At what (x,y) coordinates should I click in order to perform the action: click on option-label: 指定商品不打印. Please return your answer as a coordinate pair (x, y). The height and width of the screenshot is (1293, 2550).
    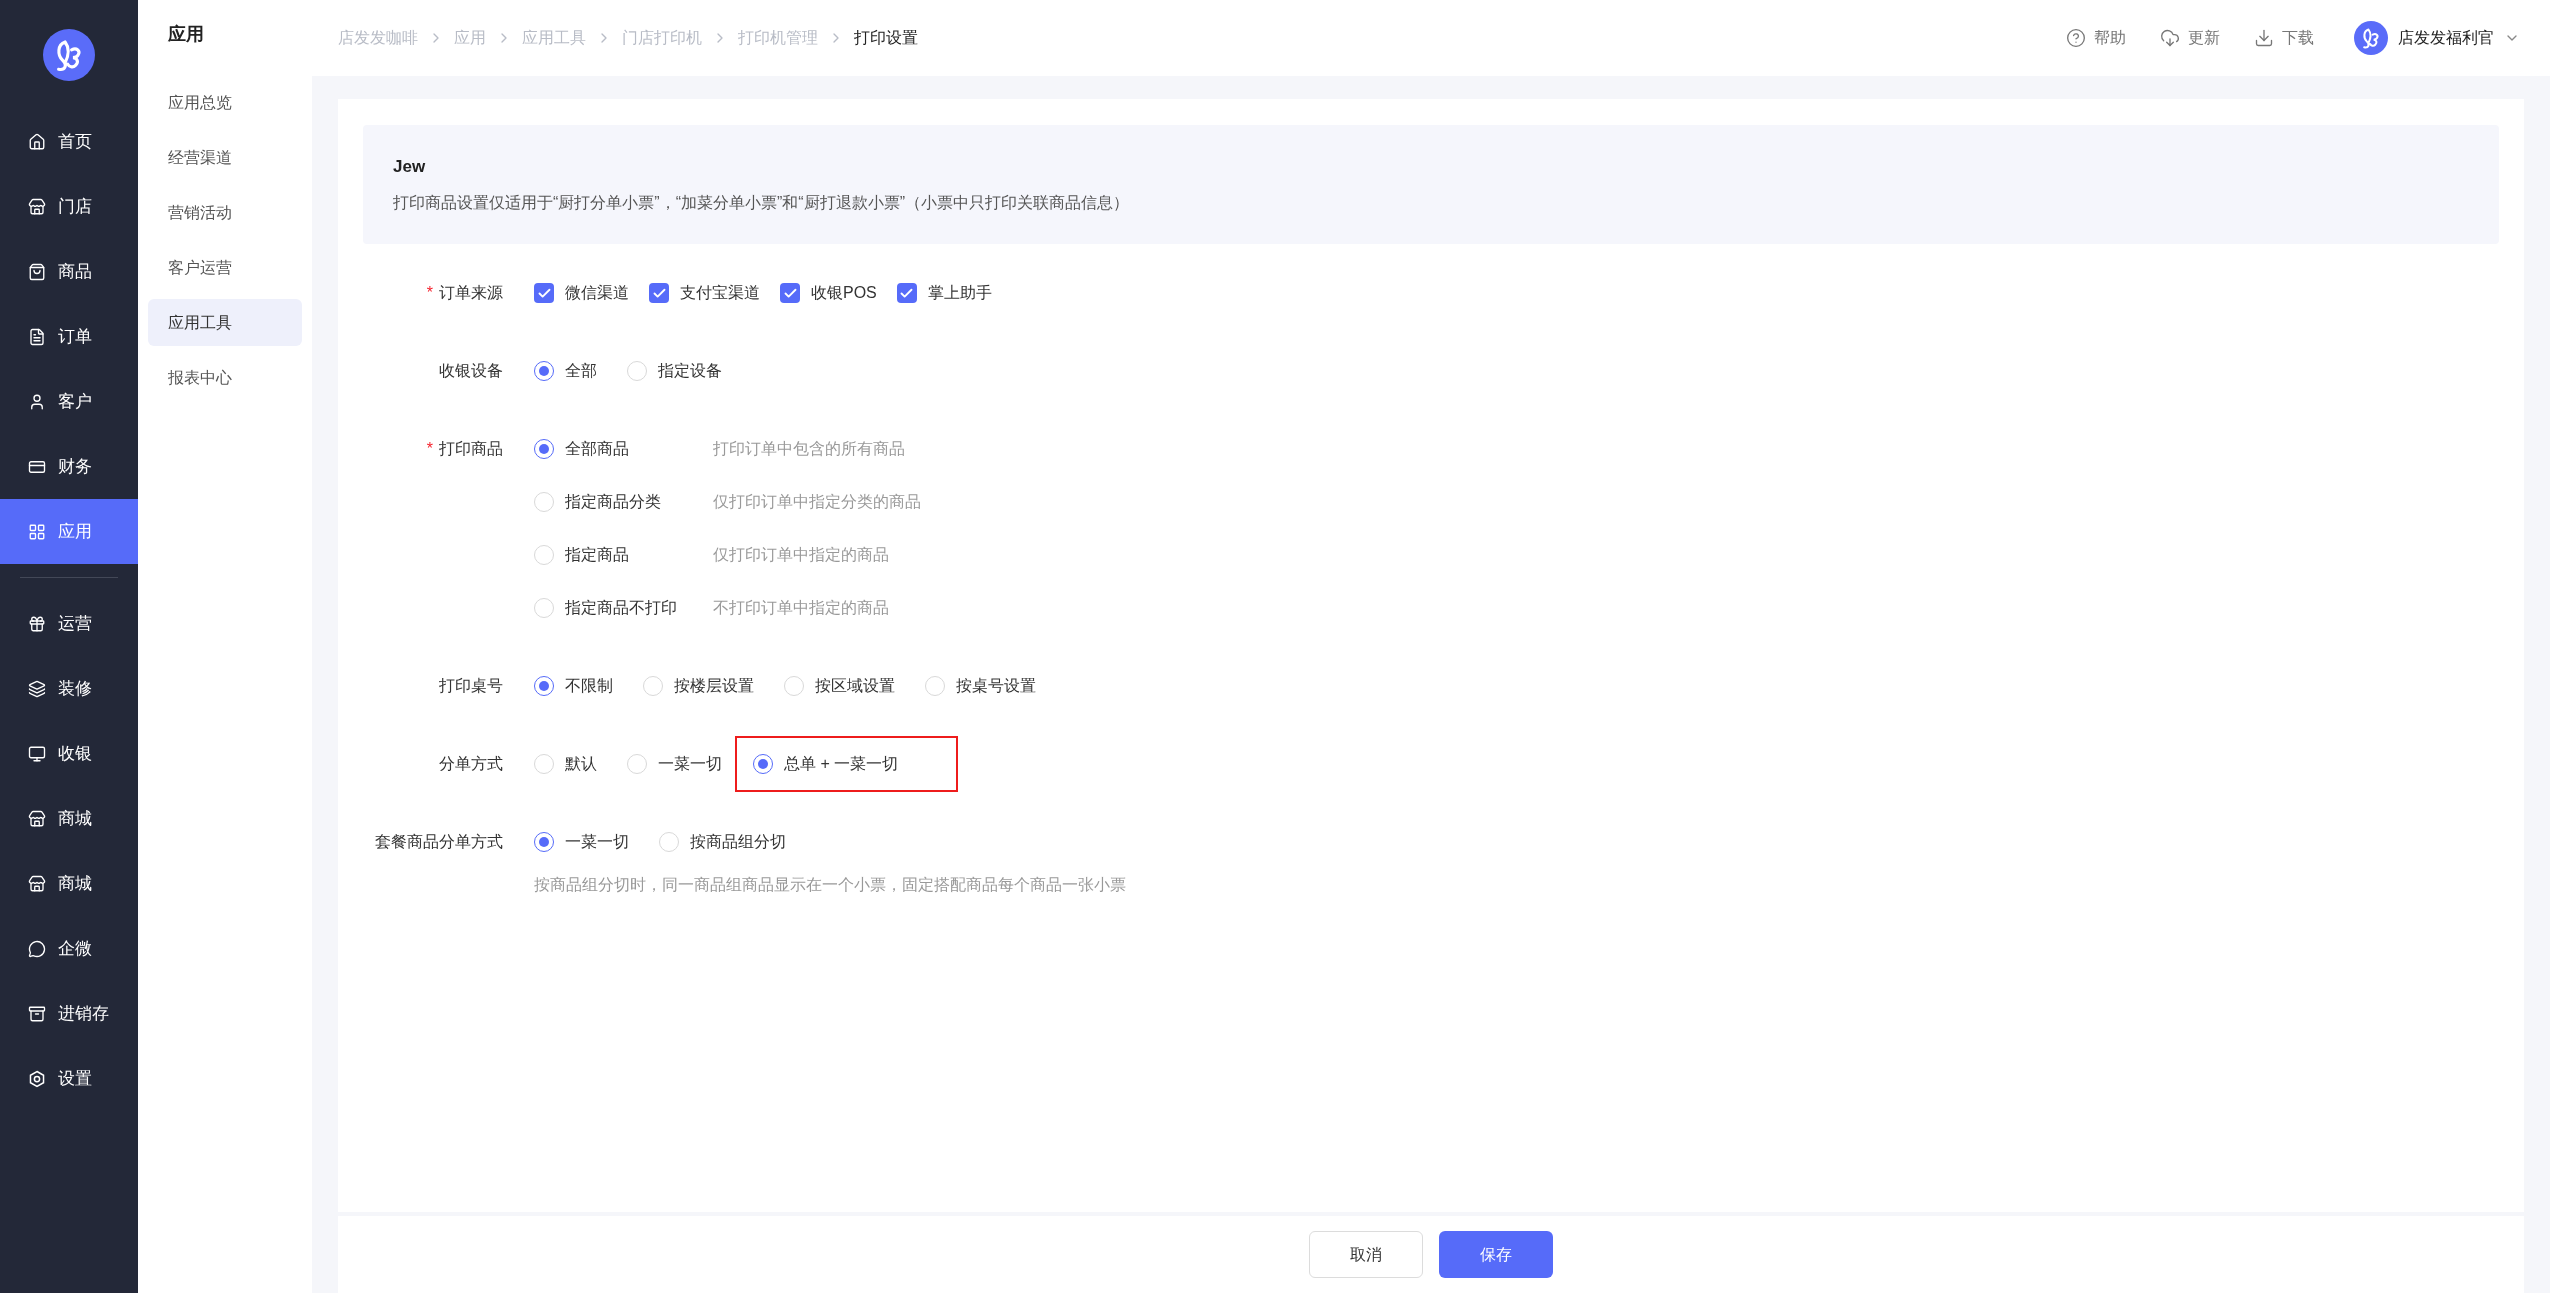
    Looking at the image, I should click on (621, 608).